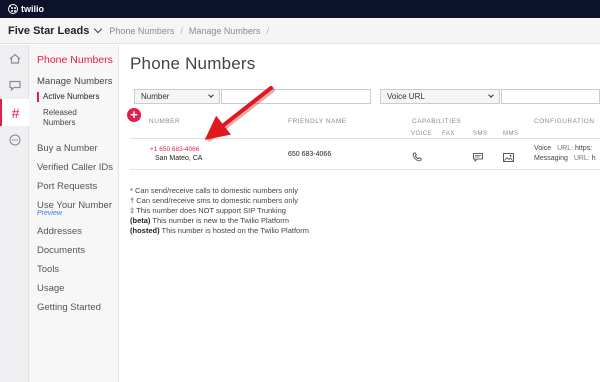  Describe the element at coordinates (73, 208) in the screenshot. I see `nav-use-your-number: Use Your Number Preview` at that location.